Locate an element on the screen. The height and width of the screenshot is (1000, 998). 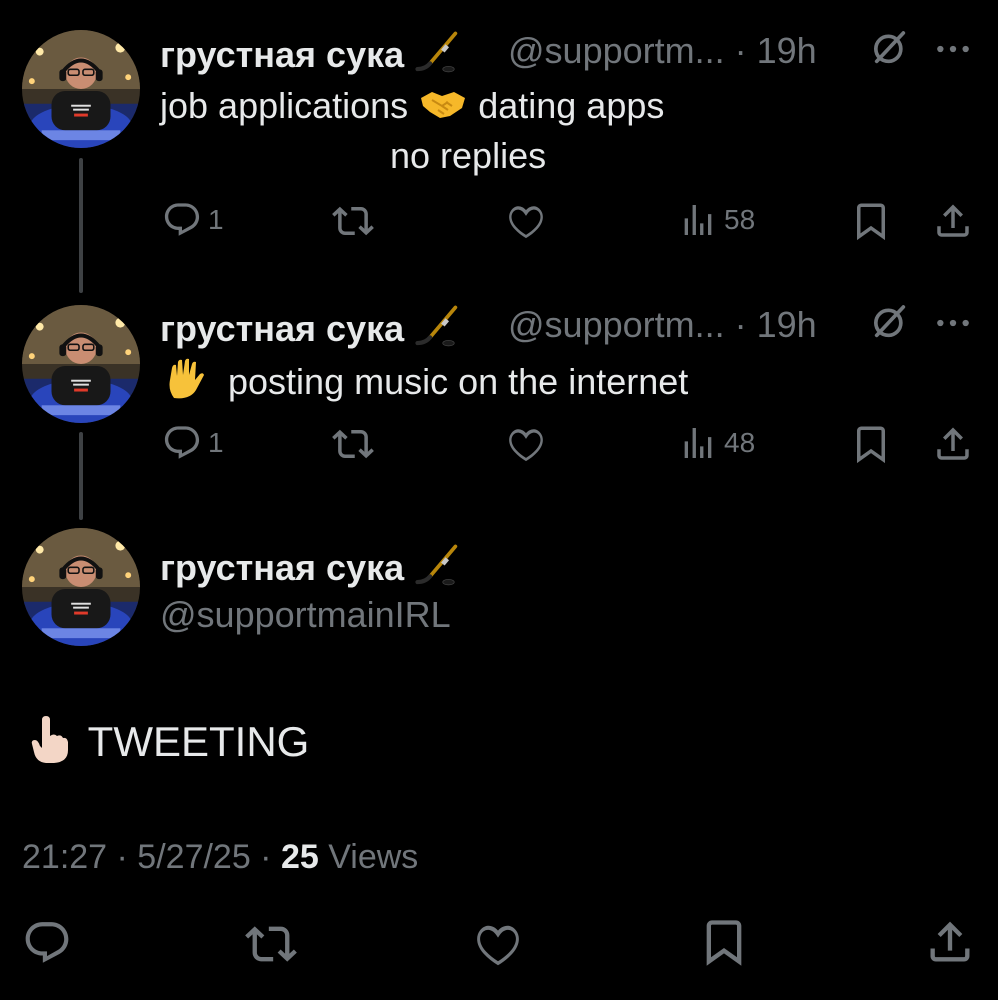
pointing-up-emoji is located at coordinates (49, 745).